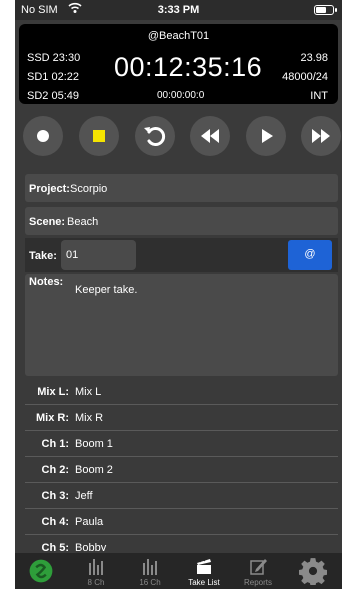 The image size is (352, 589). I want to click on fast-forward-button, so click(321, 136).